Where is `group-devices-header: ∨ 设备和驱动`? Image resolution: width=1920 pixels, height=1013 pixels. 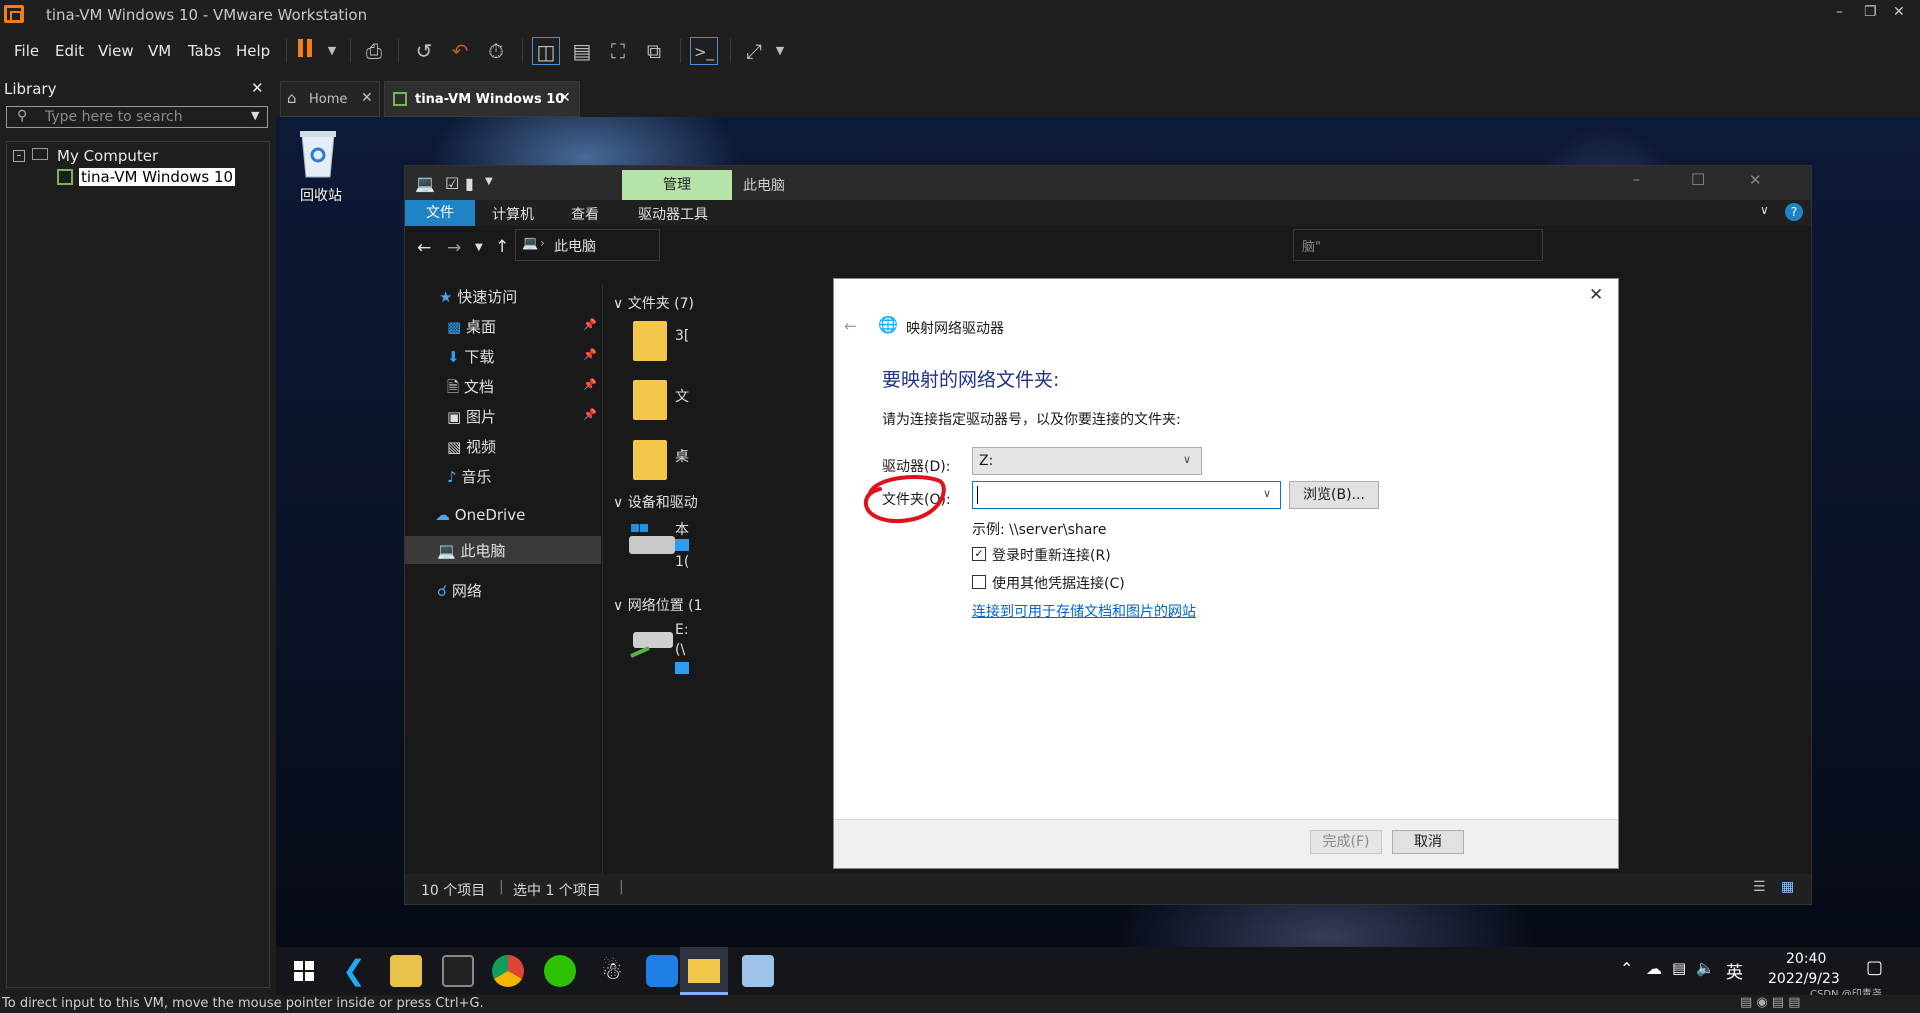 group-devices-header: ∨ 设备和驱动 is located at coordinates (655, 502).